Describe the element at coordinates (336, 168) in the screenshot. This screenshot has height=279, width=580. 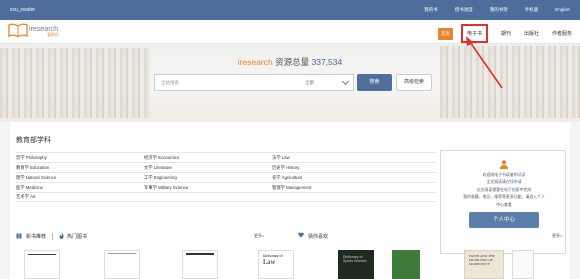
I see `subject-link: 历史学 History` at that location.